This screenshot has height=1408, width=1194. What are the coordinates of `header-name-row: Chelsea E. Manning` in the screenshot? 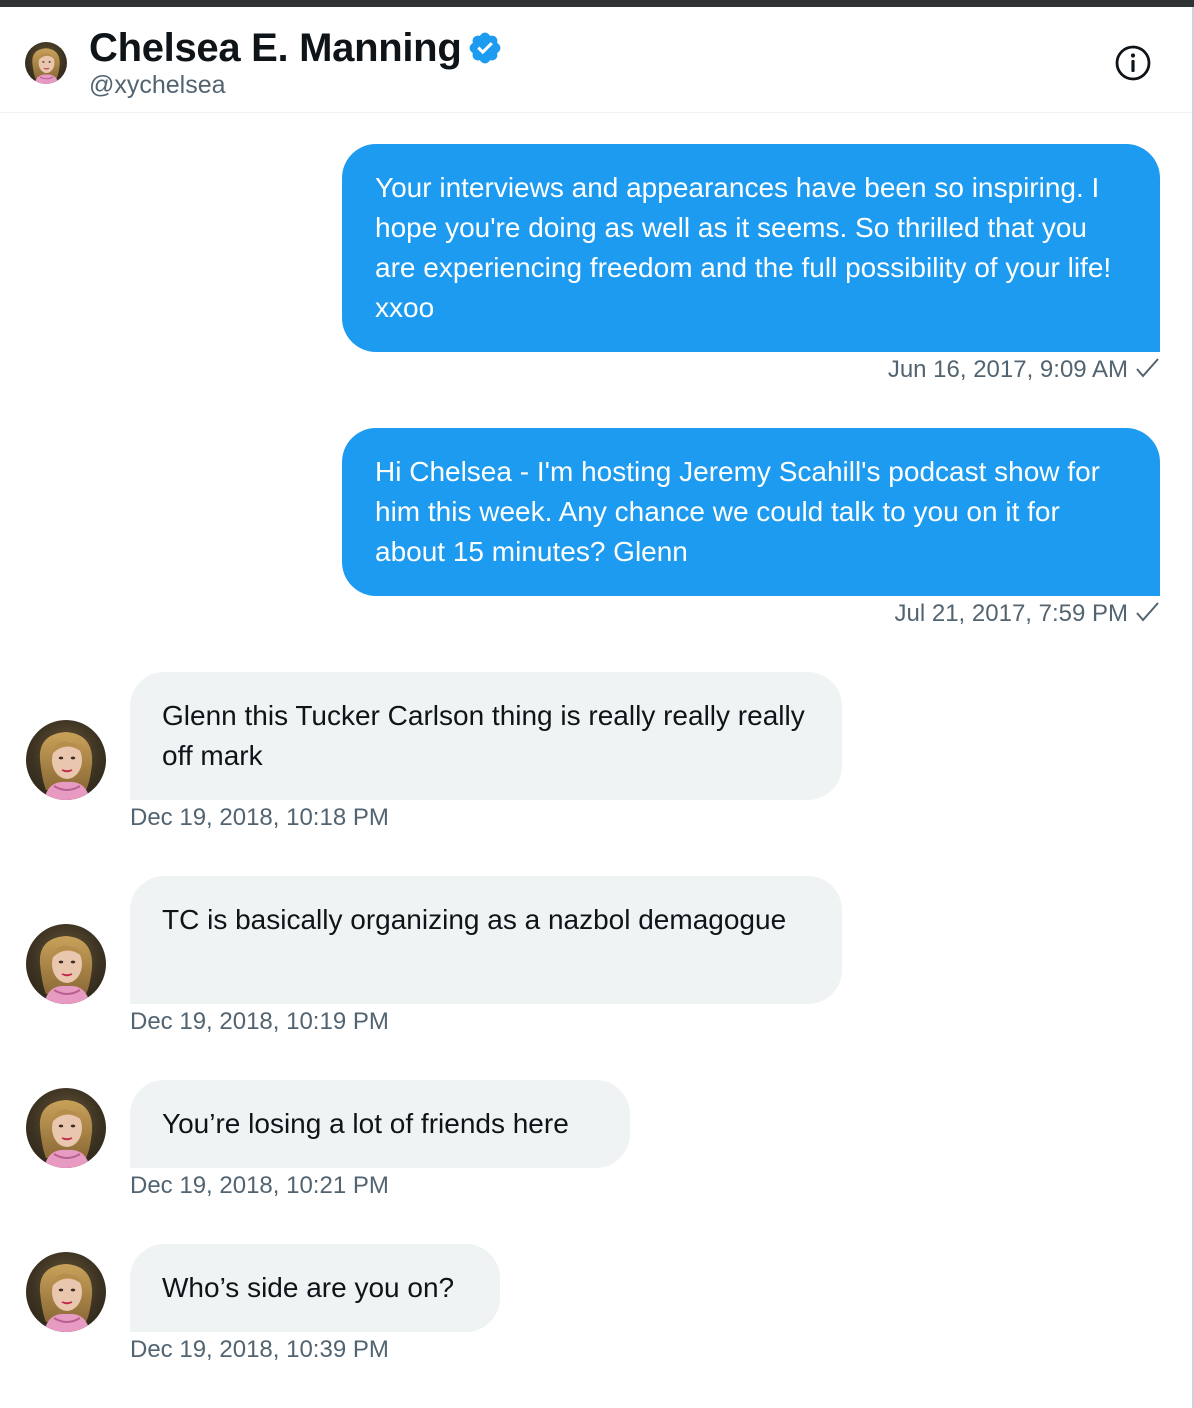 It's located at (296, 48).